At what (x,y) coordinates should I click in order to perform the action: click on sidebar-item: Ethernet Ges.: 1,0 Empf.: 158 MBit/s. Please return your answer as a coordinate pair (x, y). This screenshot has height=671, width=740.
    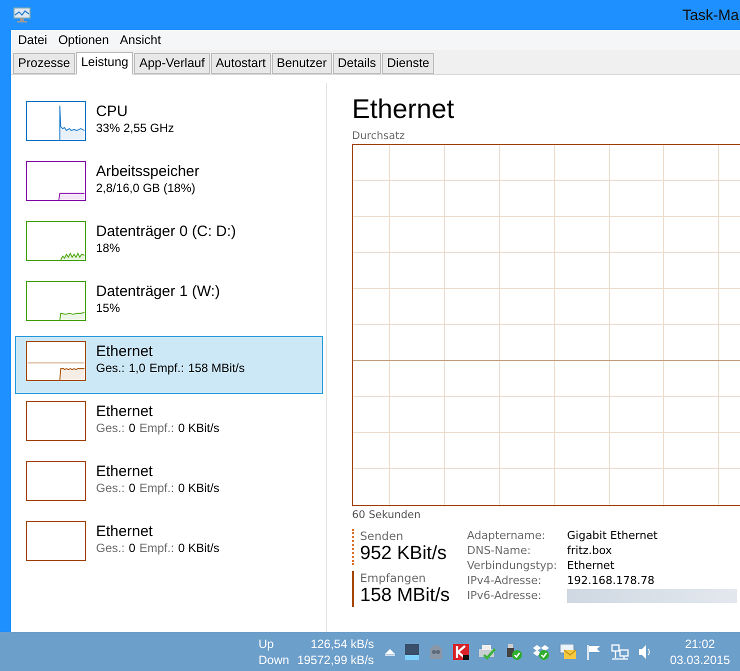
    Looking at the image, I should click on (169, 365).